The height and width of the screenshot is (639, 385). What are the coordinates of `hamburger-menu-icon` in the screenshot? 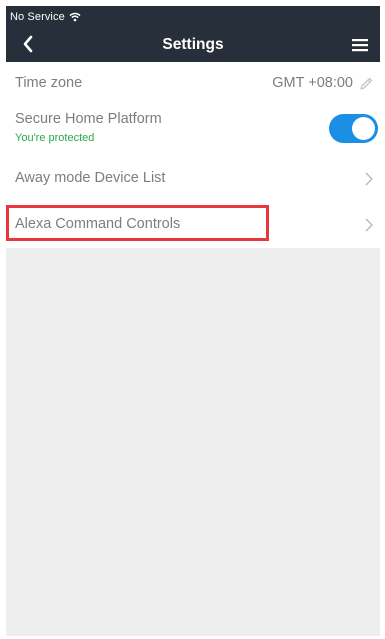 It's located at (360, 45).